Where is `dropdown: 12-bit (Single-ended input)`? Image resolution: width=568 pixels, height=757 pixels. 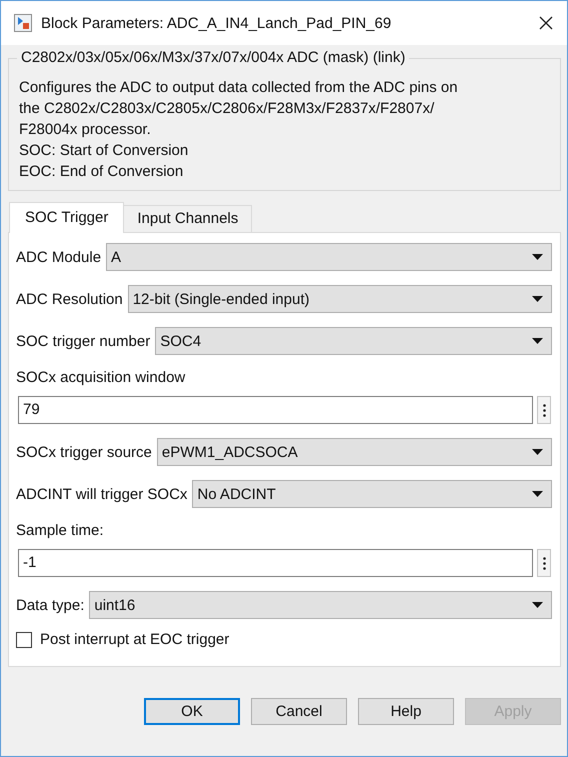 dropdown: 12-bit (Single-ended input) is located at coordinates (340, 299).